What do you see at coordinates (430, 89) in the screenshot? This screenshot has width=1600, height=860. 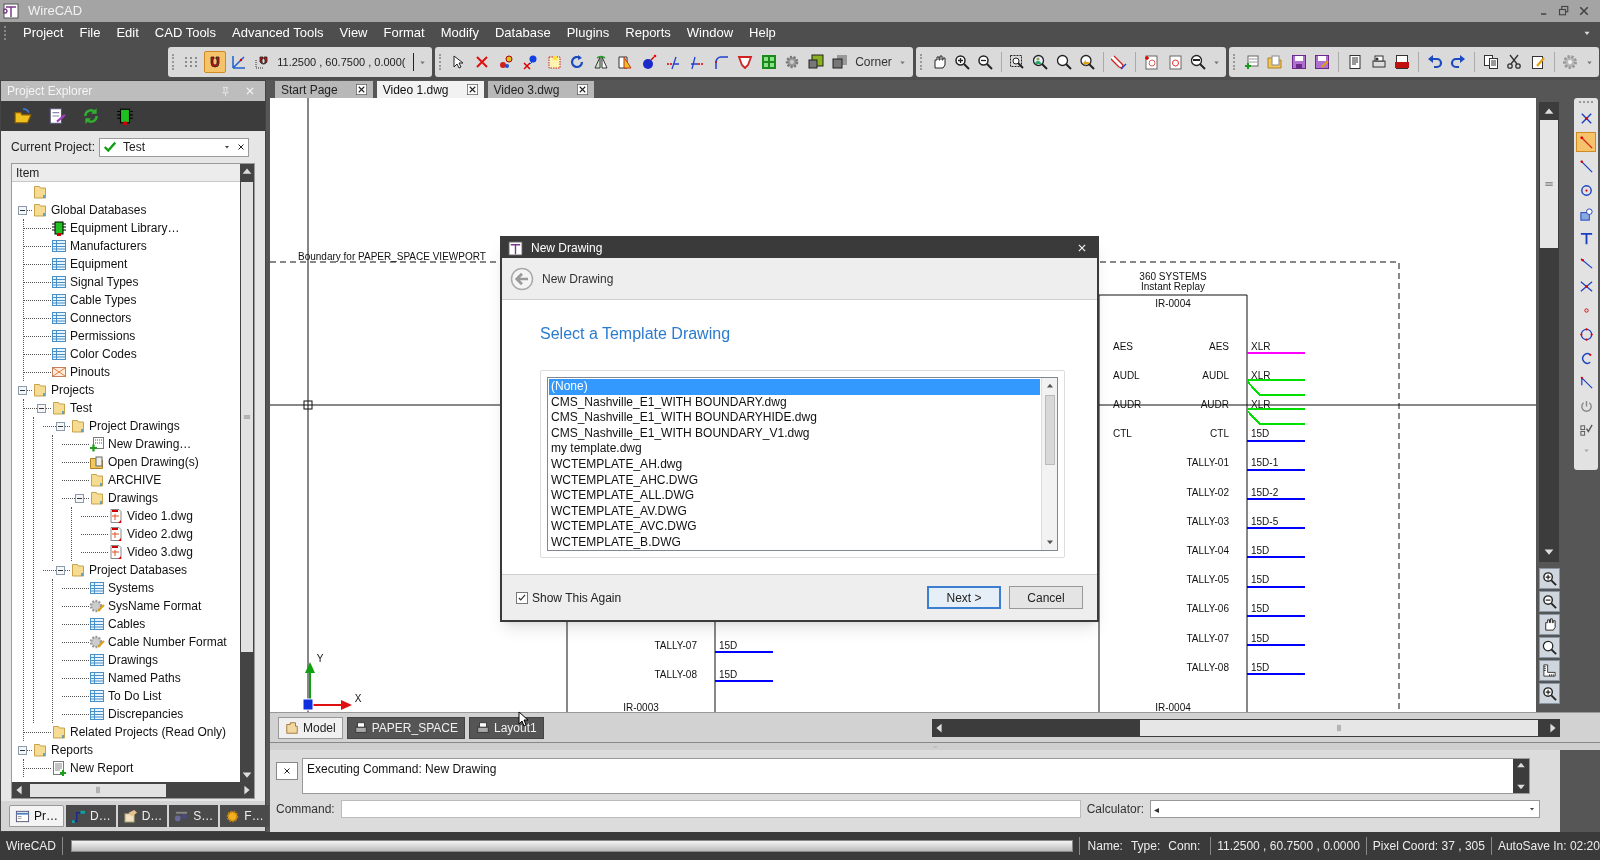 I see `document-tab: Video 1.dwg` at bounding box center [430, 89].